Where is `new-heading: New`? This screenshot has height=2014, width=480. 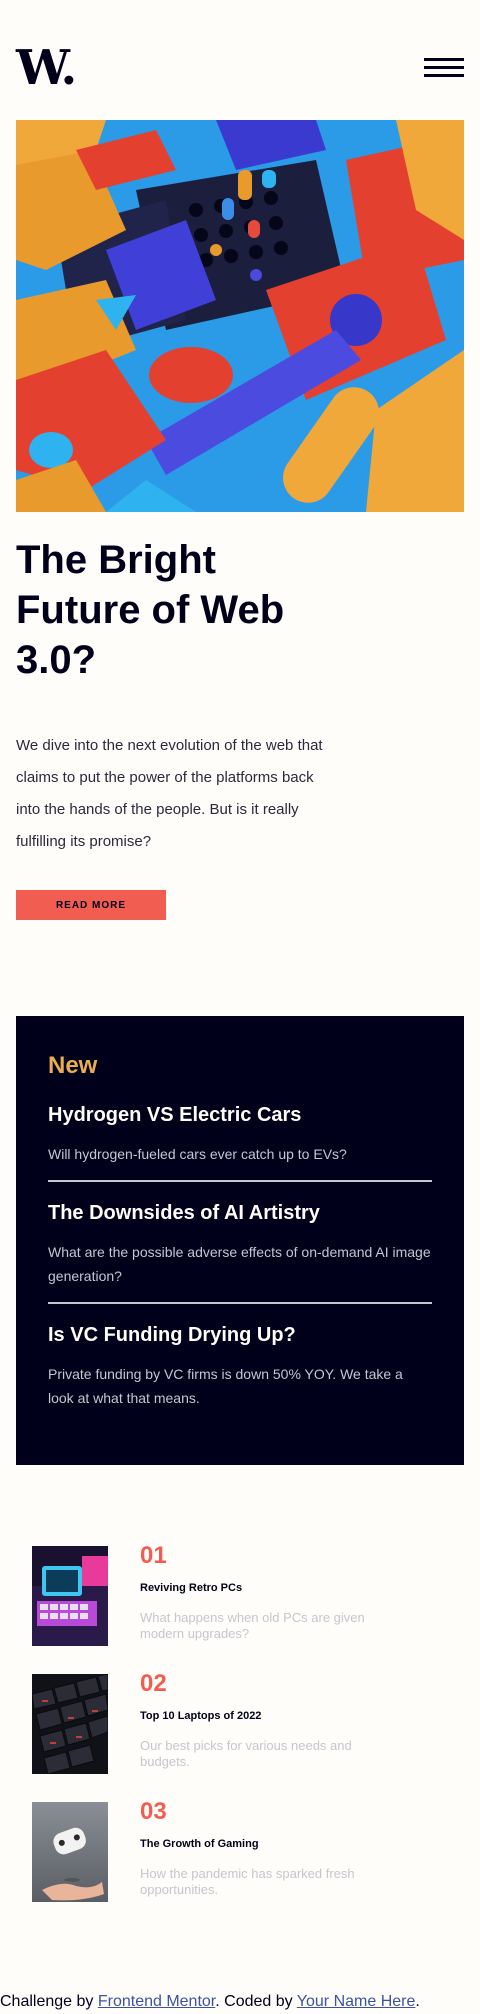
new-heading: New is located at coordinates (73, 1065).